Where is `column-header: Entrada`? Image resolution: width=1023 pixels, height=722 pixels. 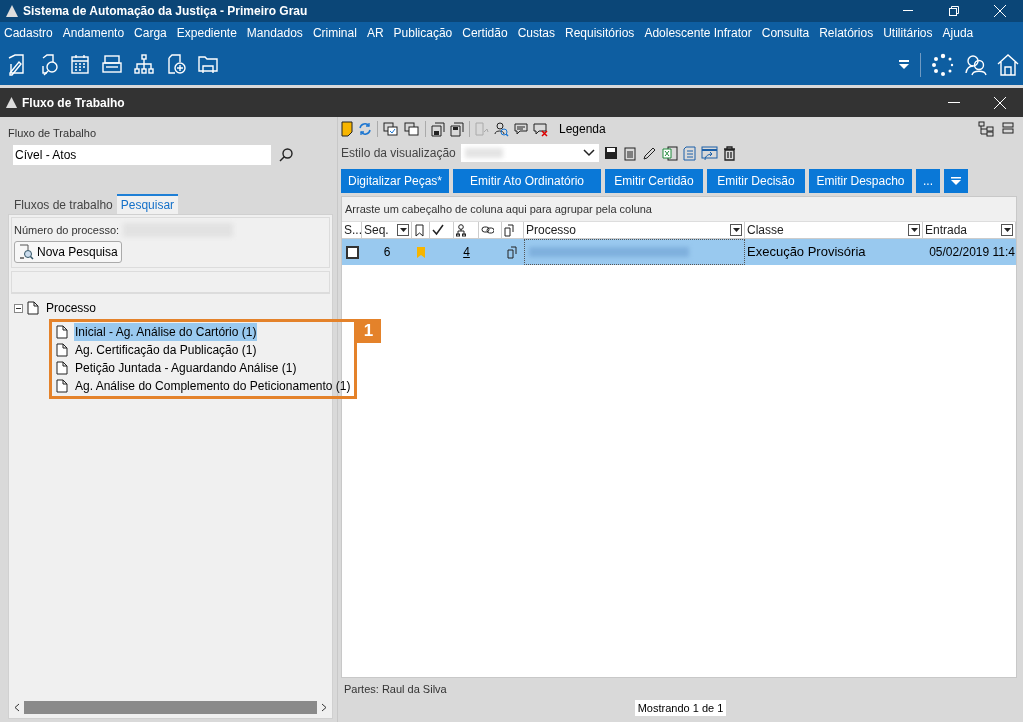
column-header: Entrada is located at coordinates (969, 230).